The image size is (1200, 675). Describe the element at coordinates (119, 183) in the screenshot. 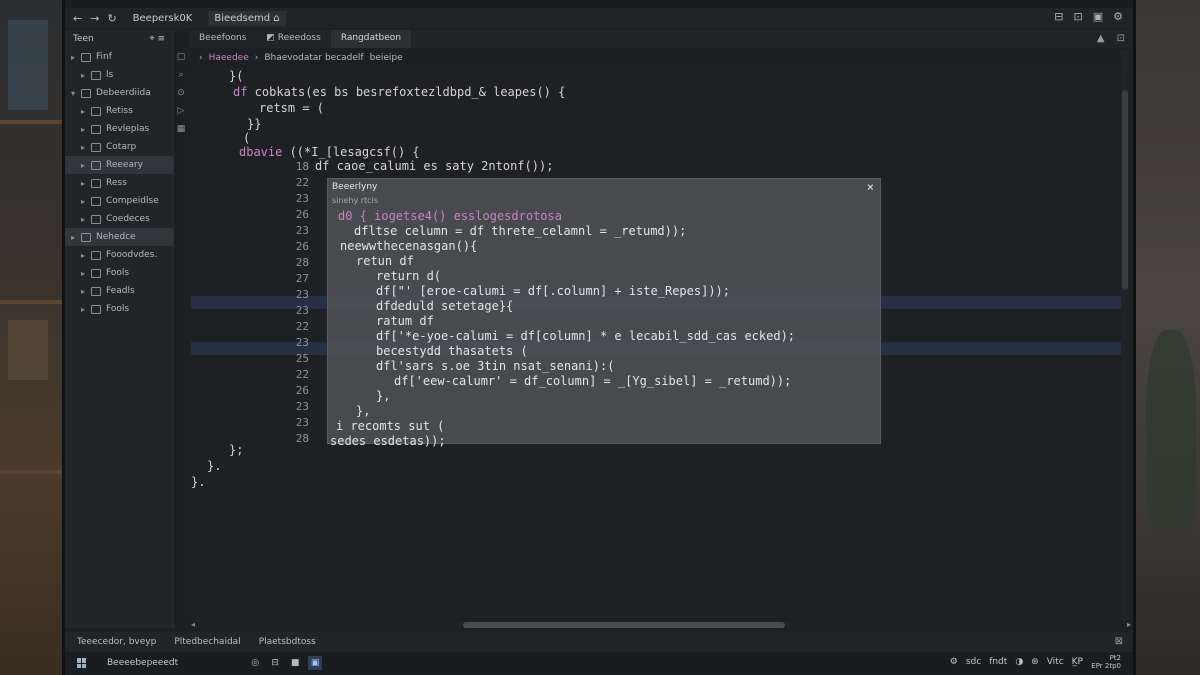

I see `sidebar-item: ▸ Ress` at that location.